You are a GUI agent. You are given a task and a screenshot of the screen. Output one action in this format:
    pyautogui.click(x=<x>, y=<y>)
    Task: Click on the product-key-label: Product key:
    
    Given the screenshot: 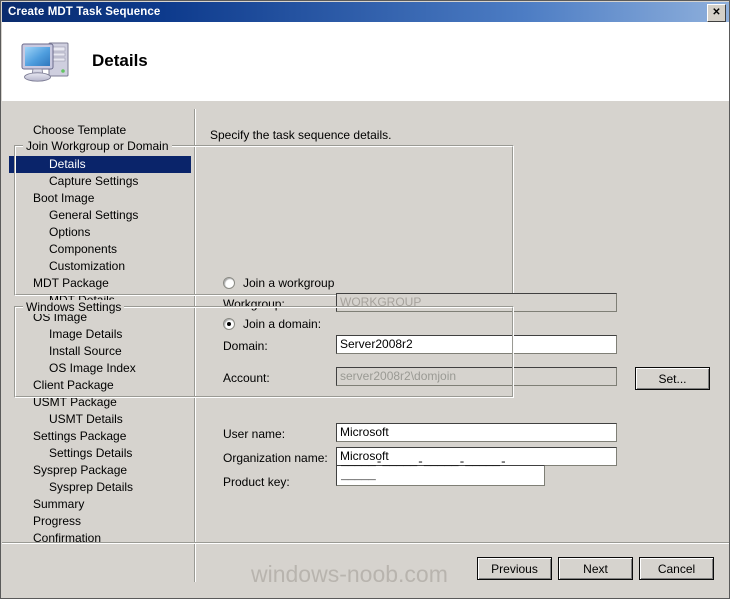 What is the action you would take?
    pyautogui.click(x=256, y=482)
    